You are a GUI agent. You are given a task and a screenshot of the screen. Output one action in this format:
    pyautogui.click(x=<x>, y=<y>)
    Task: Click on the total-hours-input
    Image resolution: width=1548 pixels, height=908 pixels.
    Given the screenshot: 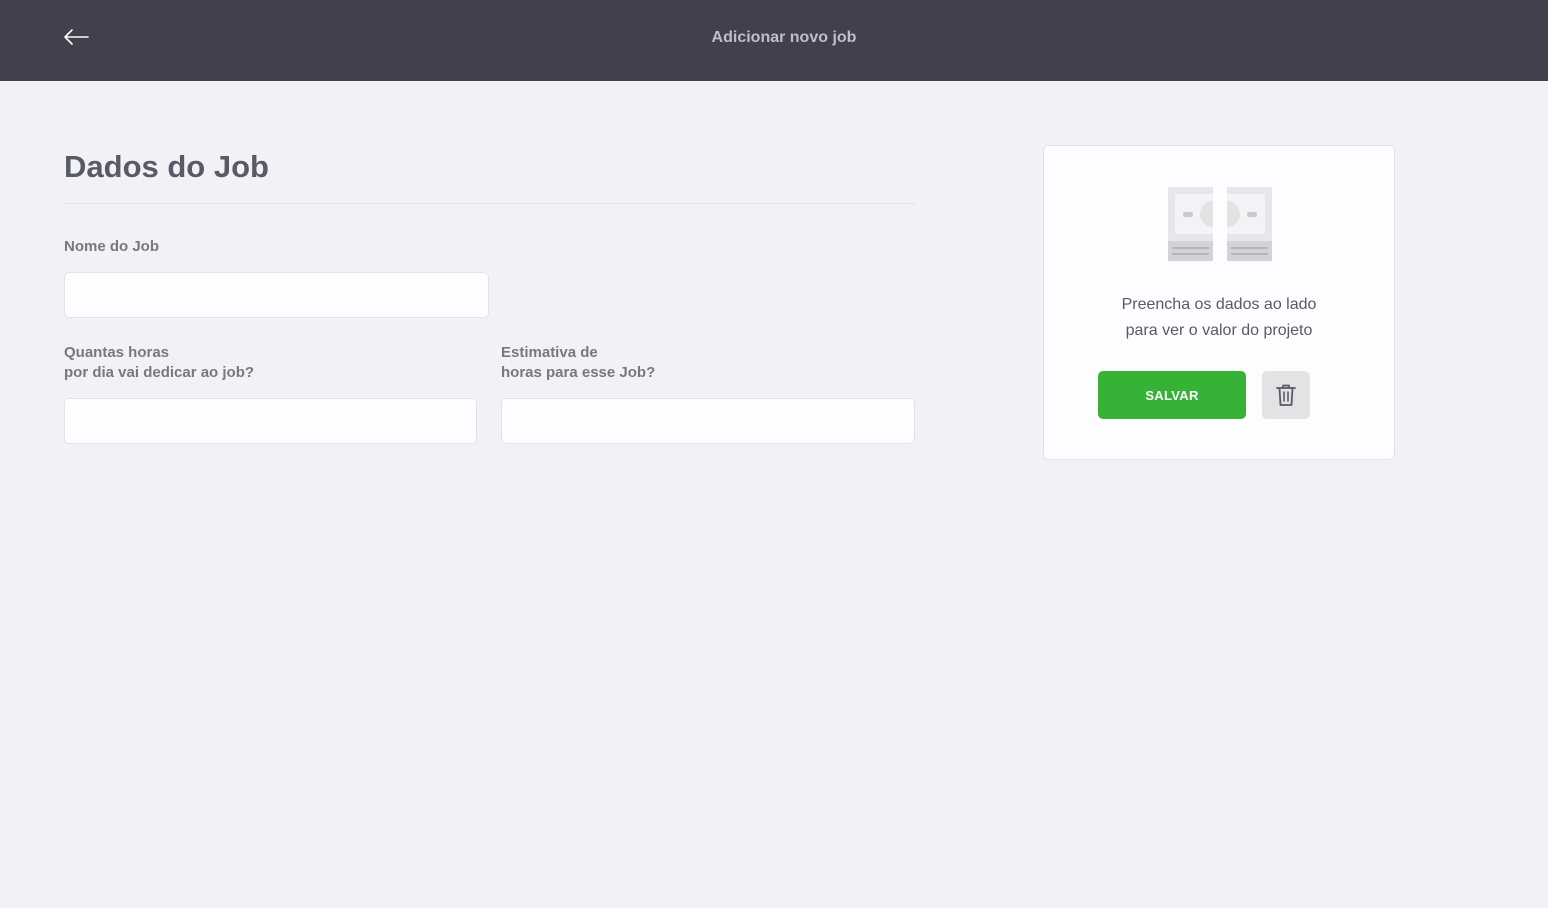 What is the action you would take?
    pyautogui.click(x=708, y=421)
    